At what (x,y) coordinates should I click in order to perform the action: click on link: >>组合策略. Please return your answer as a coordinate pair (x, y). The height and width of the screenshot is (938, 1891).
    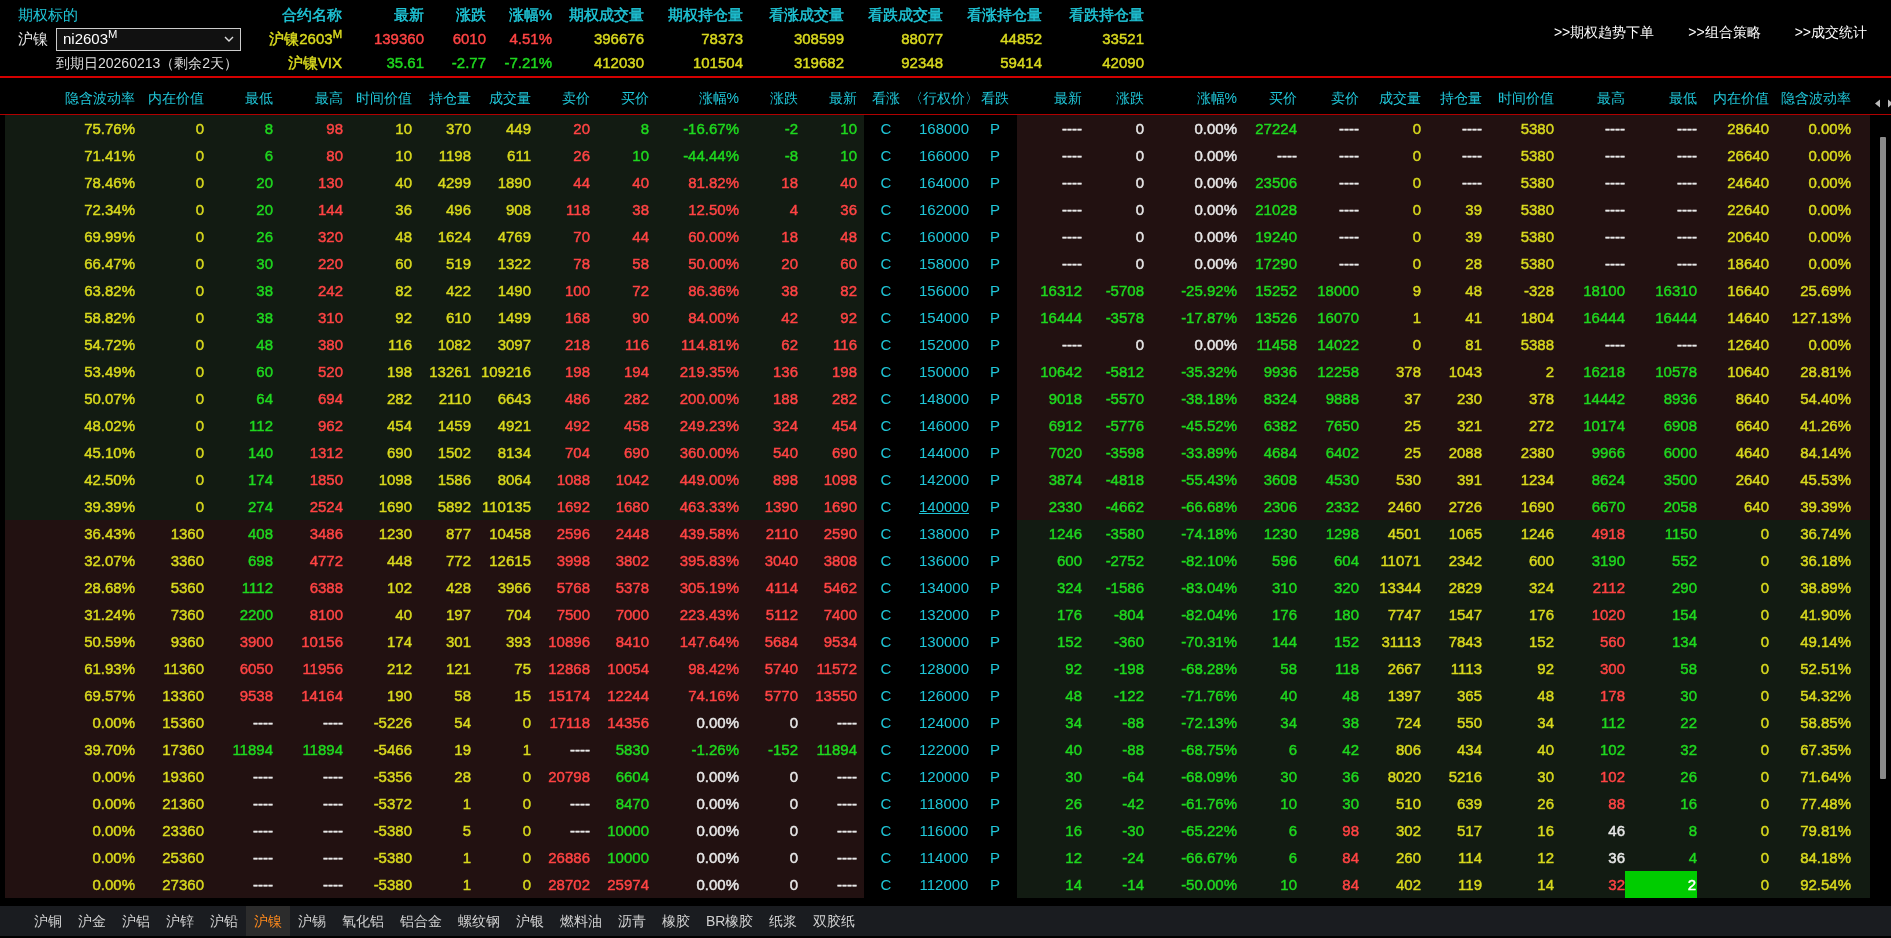
    Looking at the image, I should click on (1724, 32).